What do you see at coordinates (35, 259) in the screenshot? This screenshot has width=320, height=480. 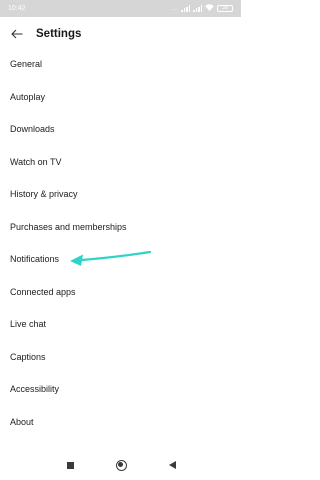 I see `settings-item-label: Notifications` at bounding box center [35, 259].